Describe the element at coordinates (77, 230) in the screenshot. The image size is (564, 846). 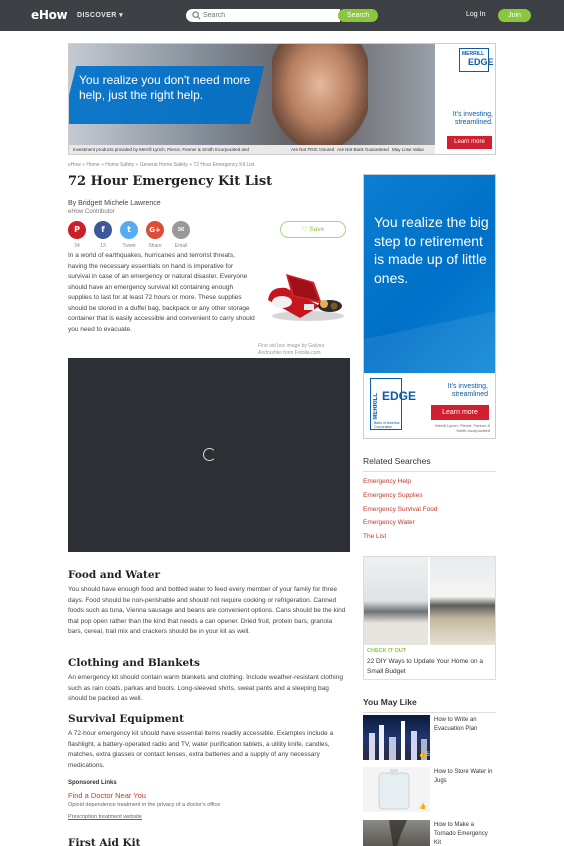
I see `pinterest-icon: P` at that location.